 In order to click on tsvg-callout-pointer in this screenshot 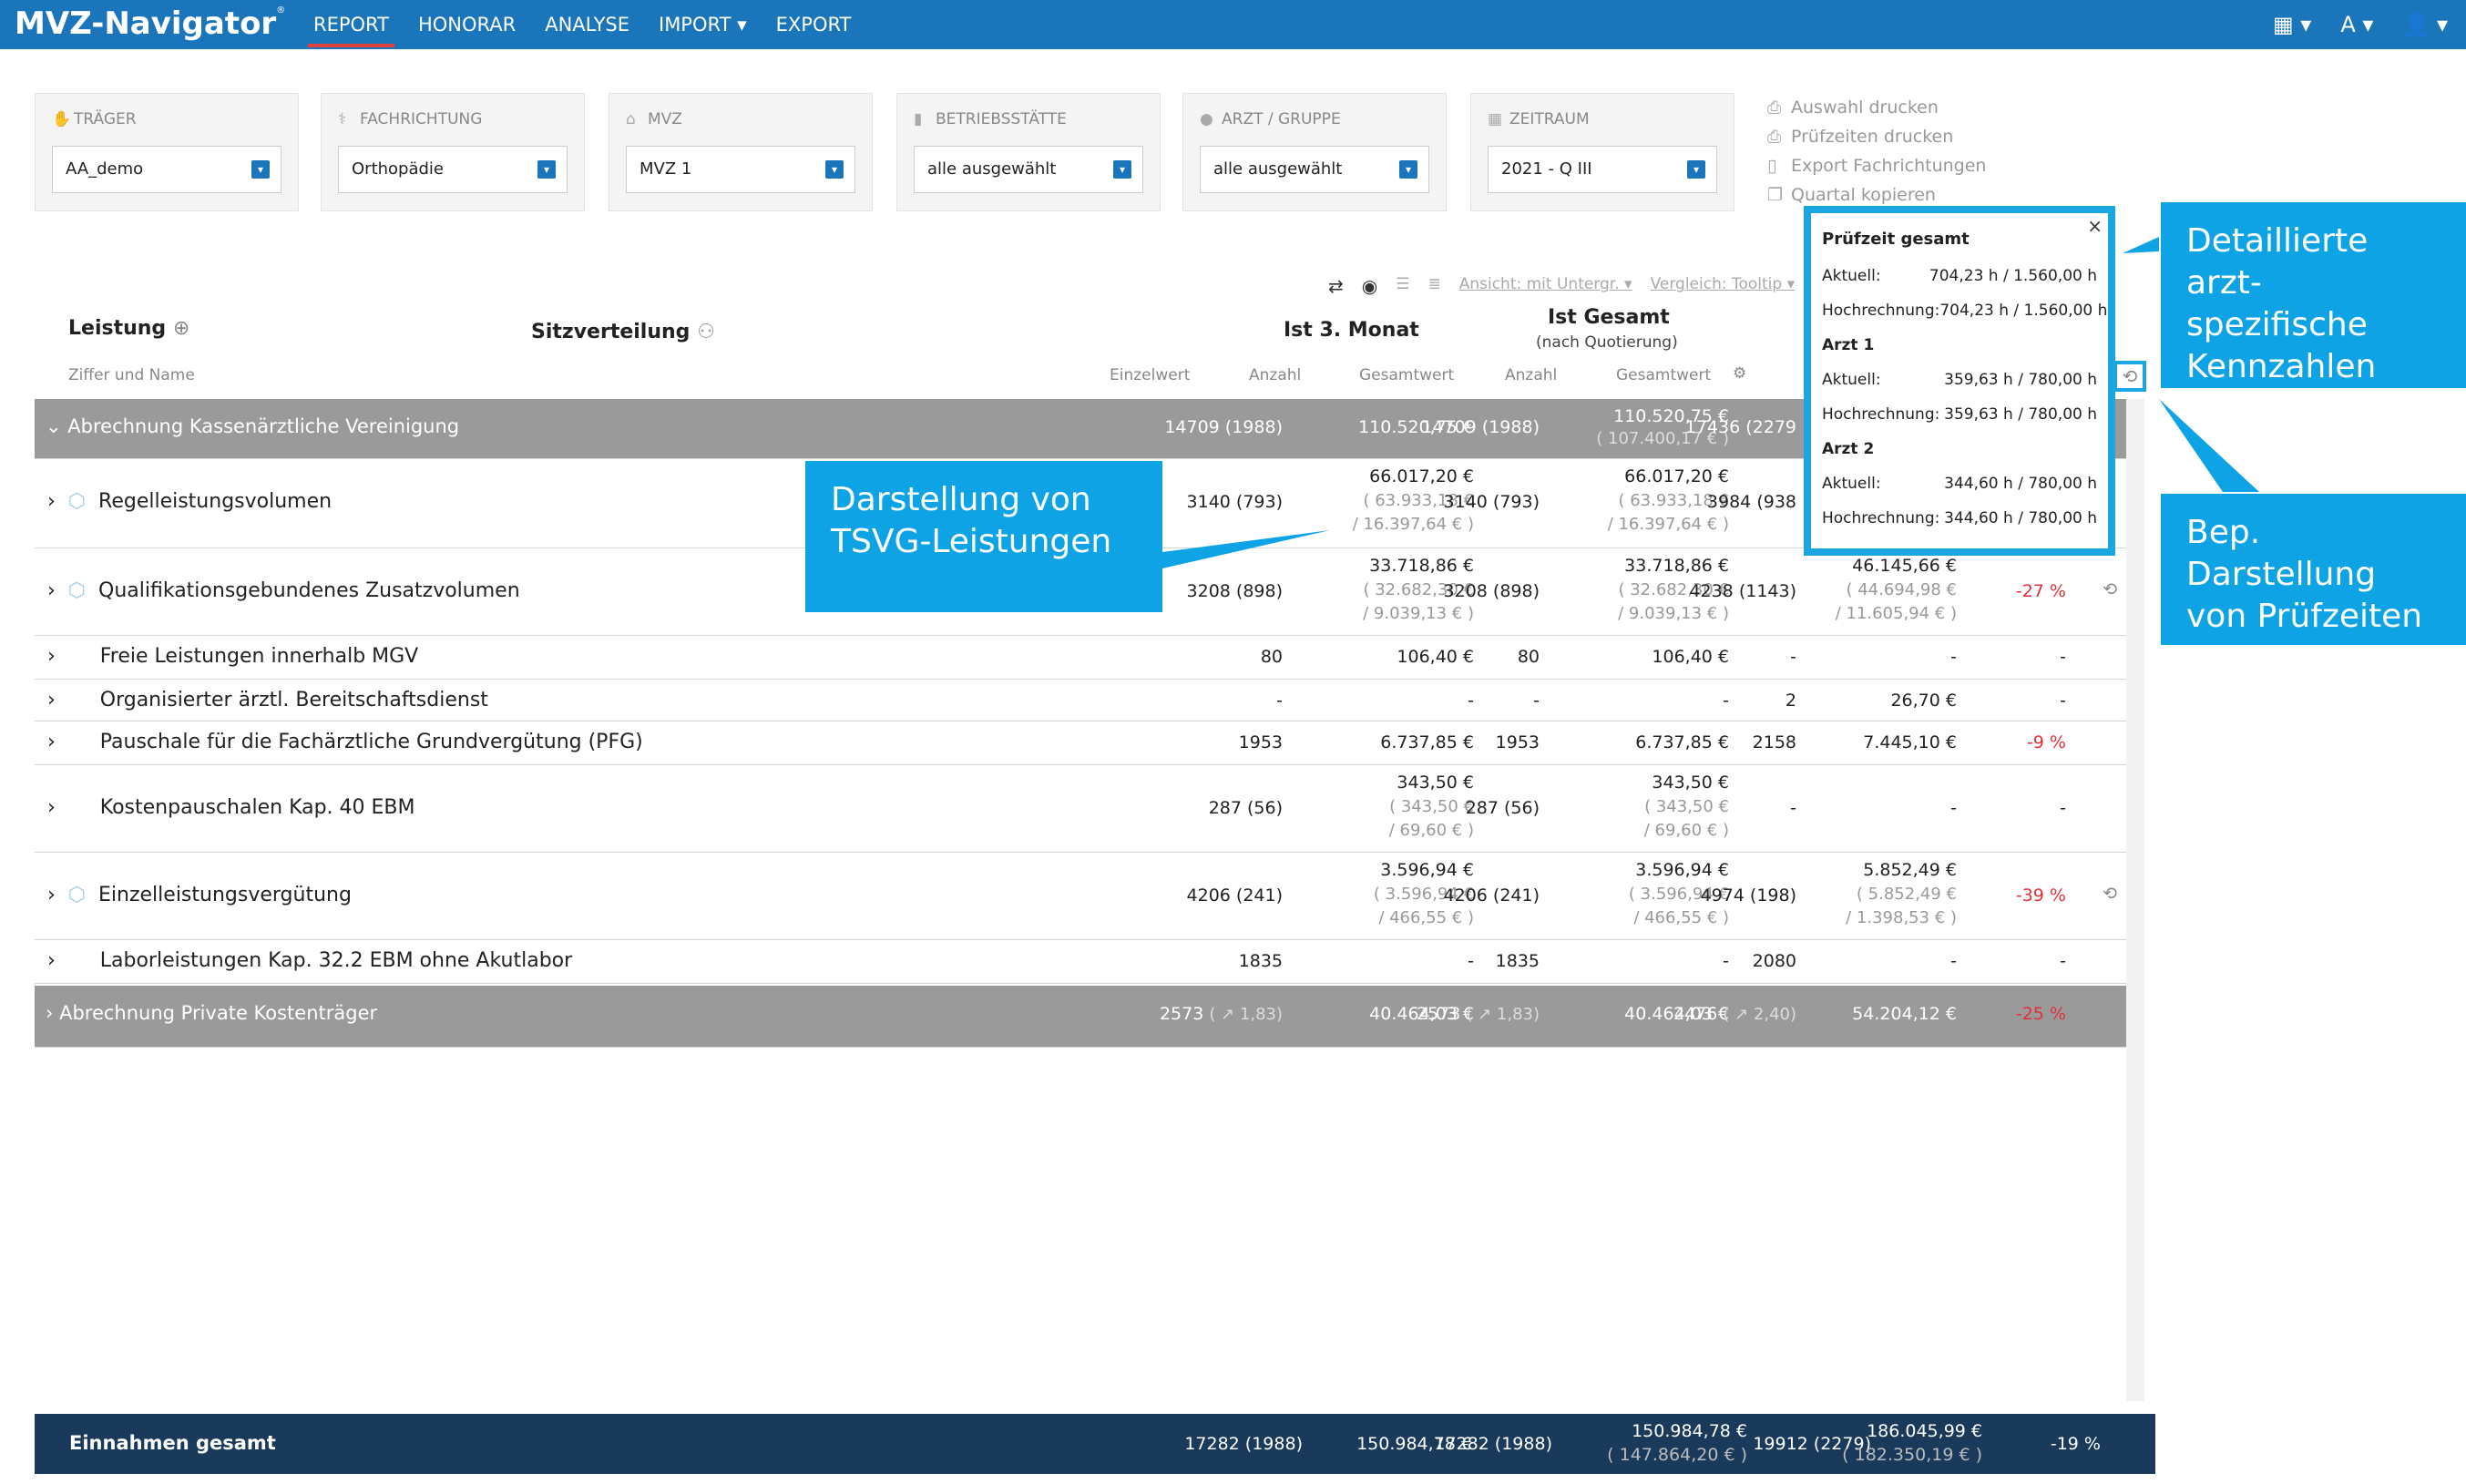, I will do `click(1246, 549)`.